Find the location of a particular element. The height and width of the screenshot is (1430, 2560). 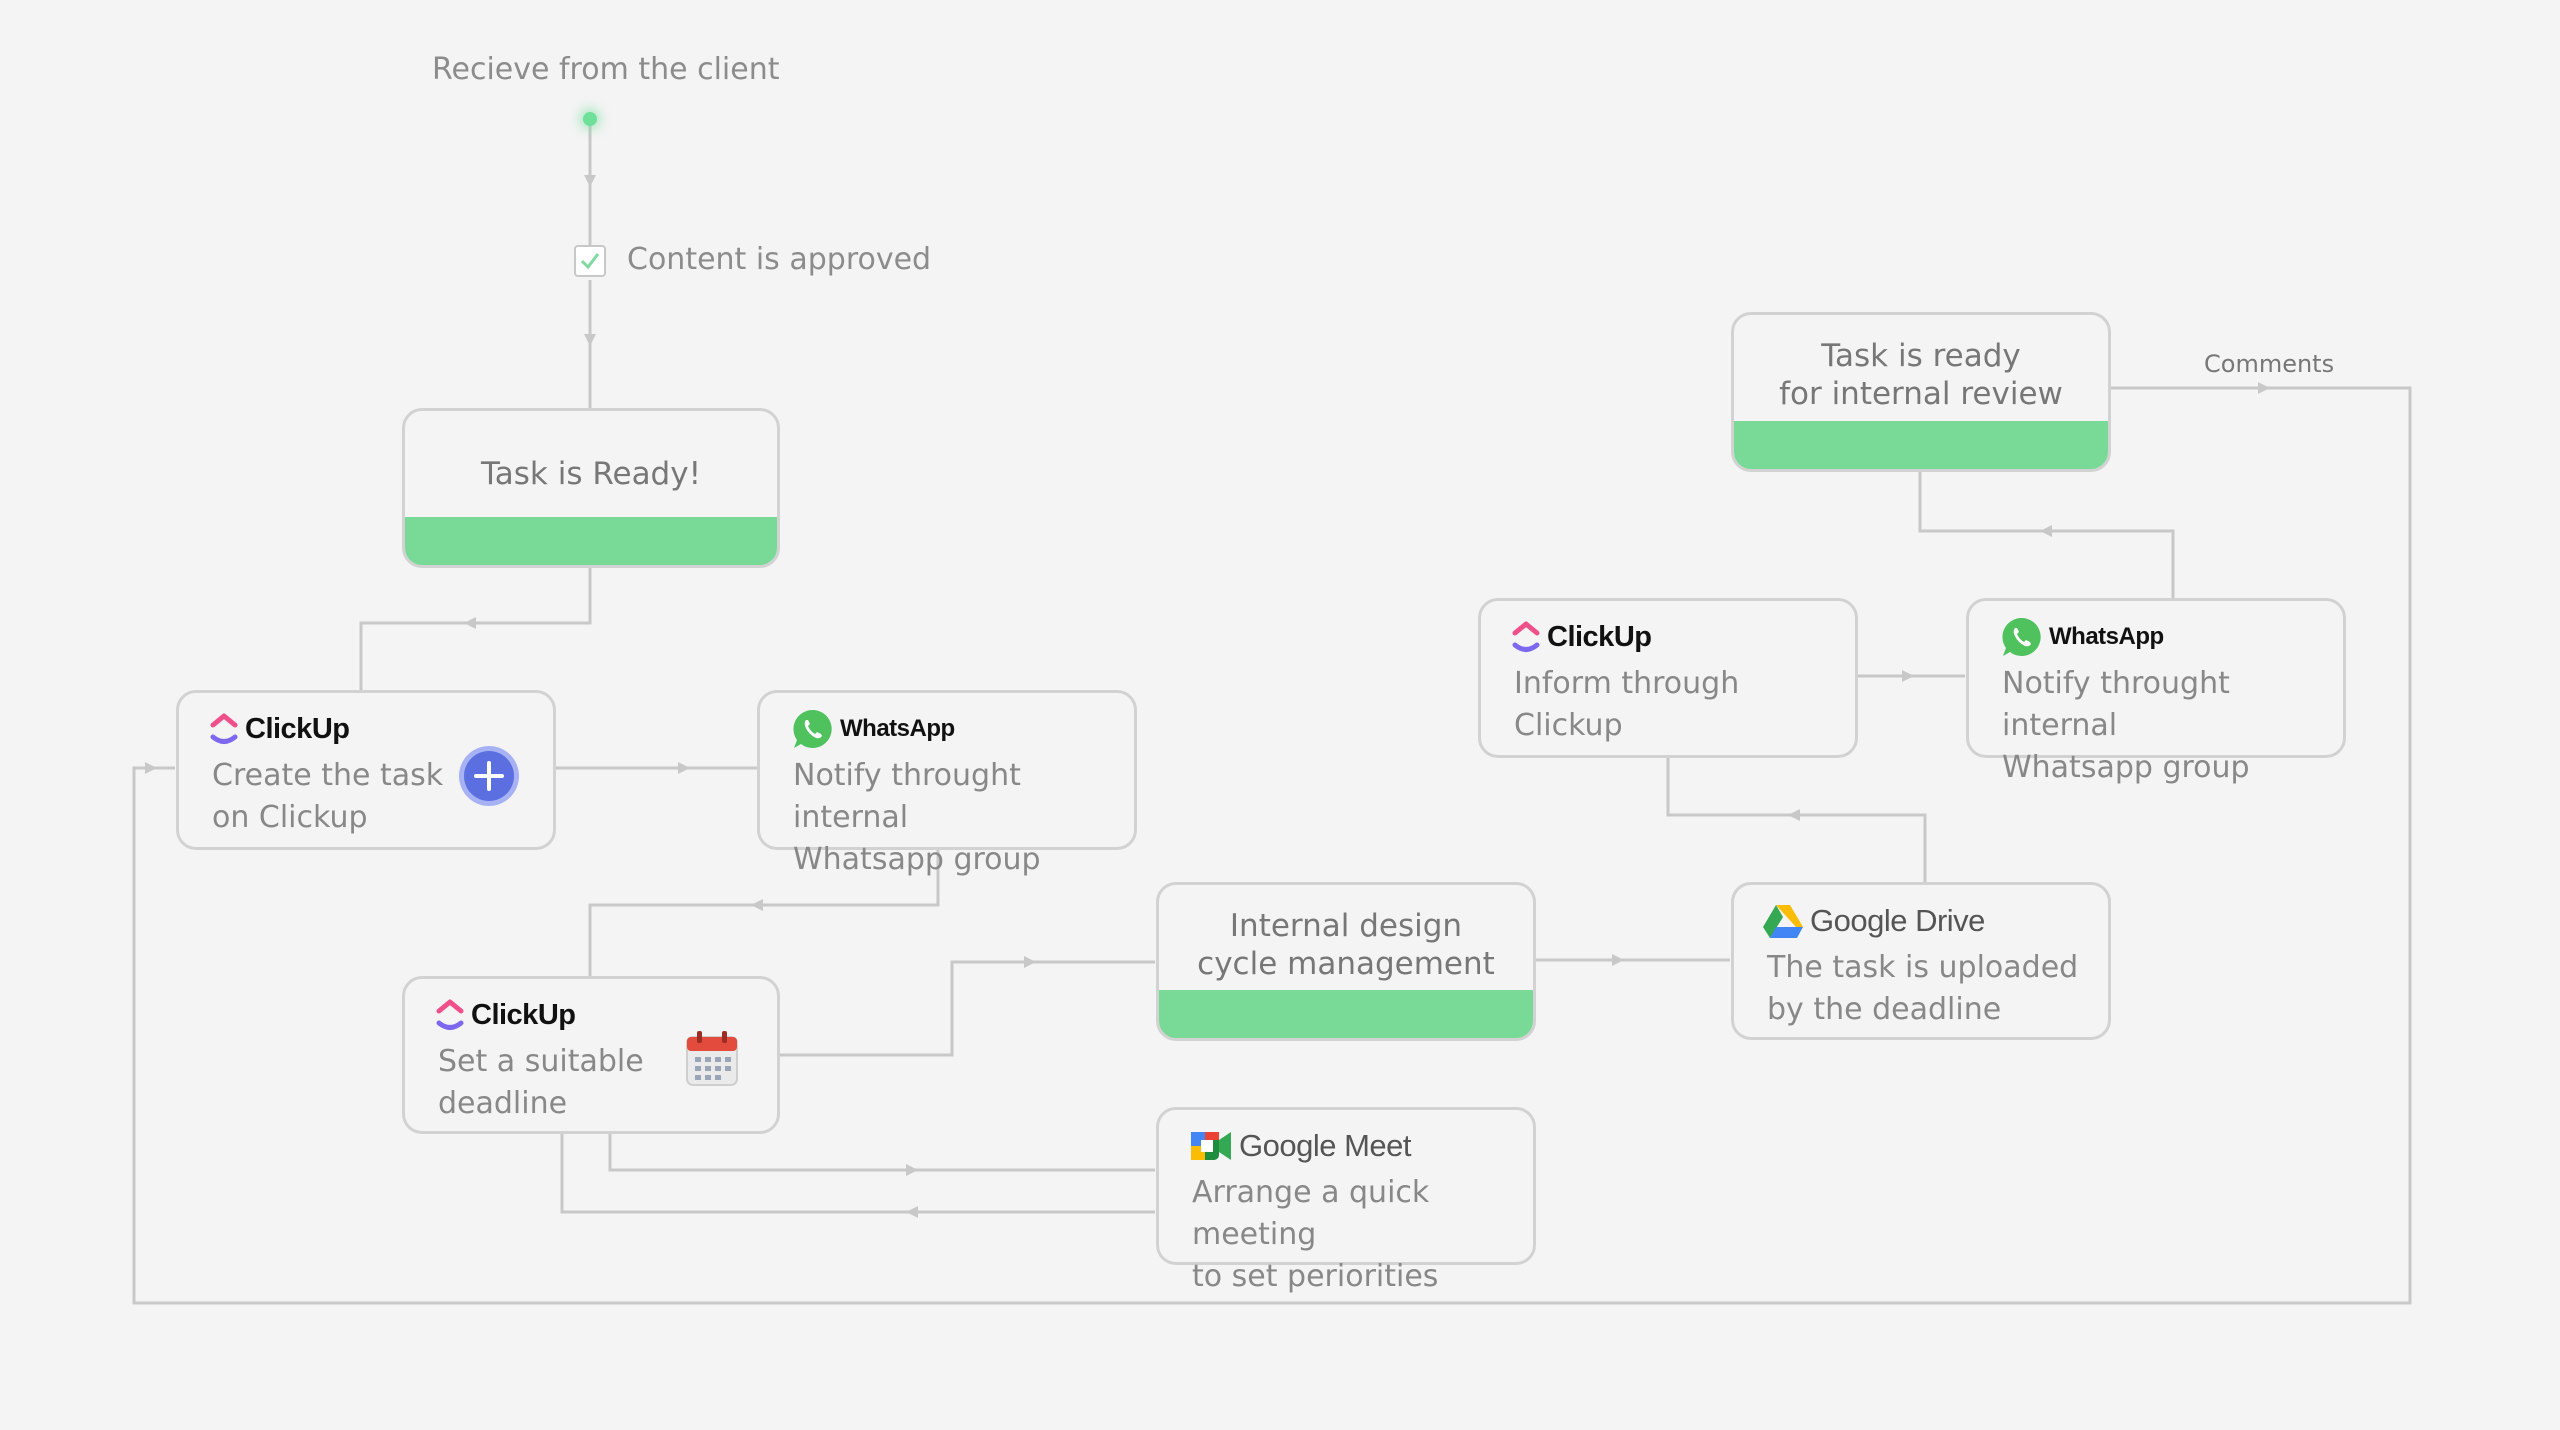

design-cycle-node: Internal design cycle management is located at coordinates (1346, 961).